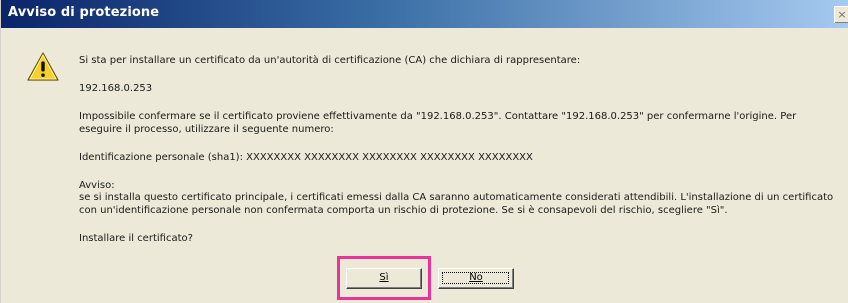 This screenshot has height=303, width=848. I want to click on host-address: 192.168.0.253, so click(116, 88).